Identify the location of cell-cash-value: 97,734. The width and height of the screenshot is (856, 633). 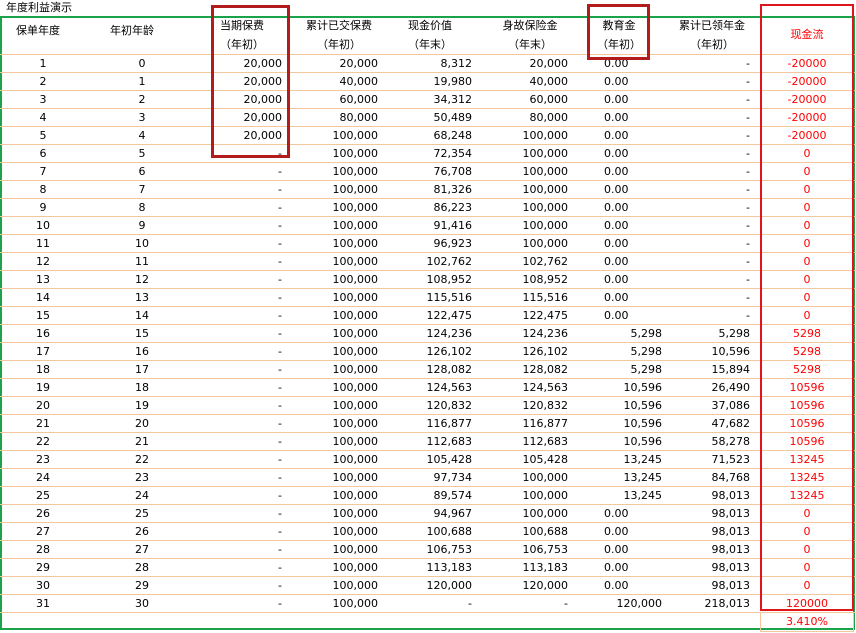
(453, 477).